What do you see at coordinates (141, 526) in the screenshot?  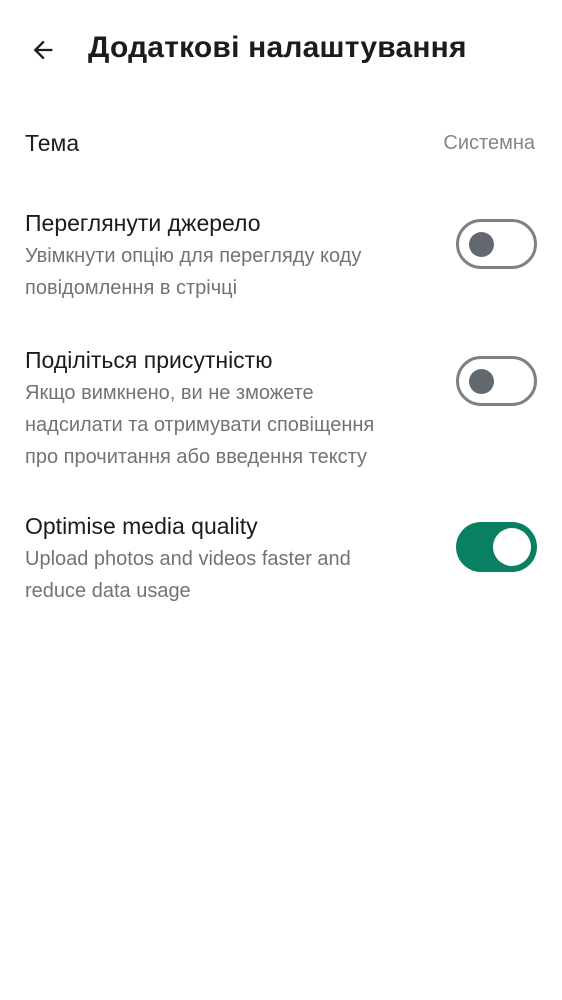 I see `setting-media-quality-title: Optimise media quality` at bounding box center [141, 526].